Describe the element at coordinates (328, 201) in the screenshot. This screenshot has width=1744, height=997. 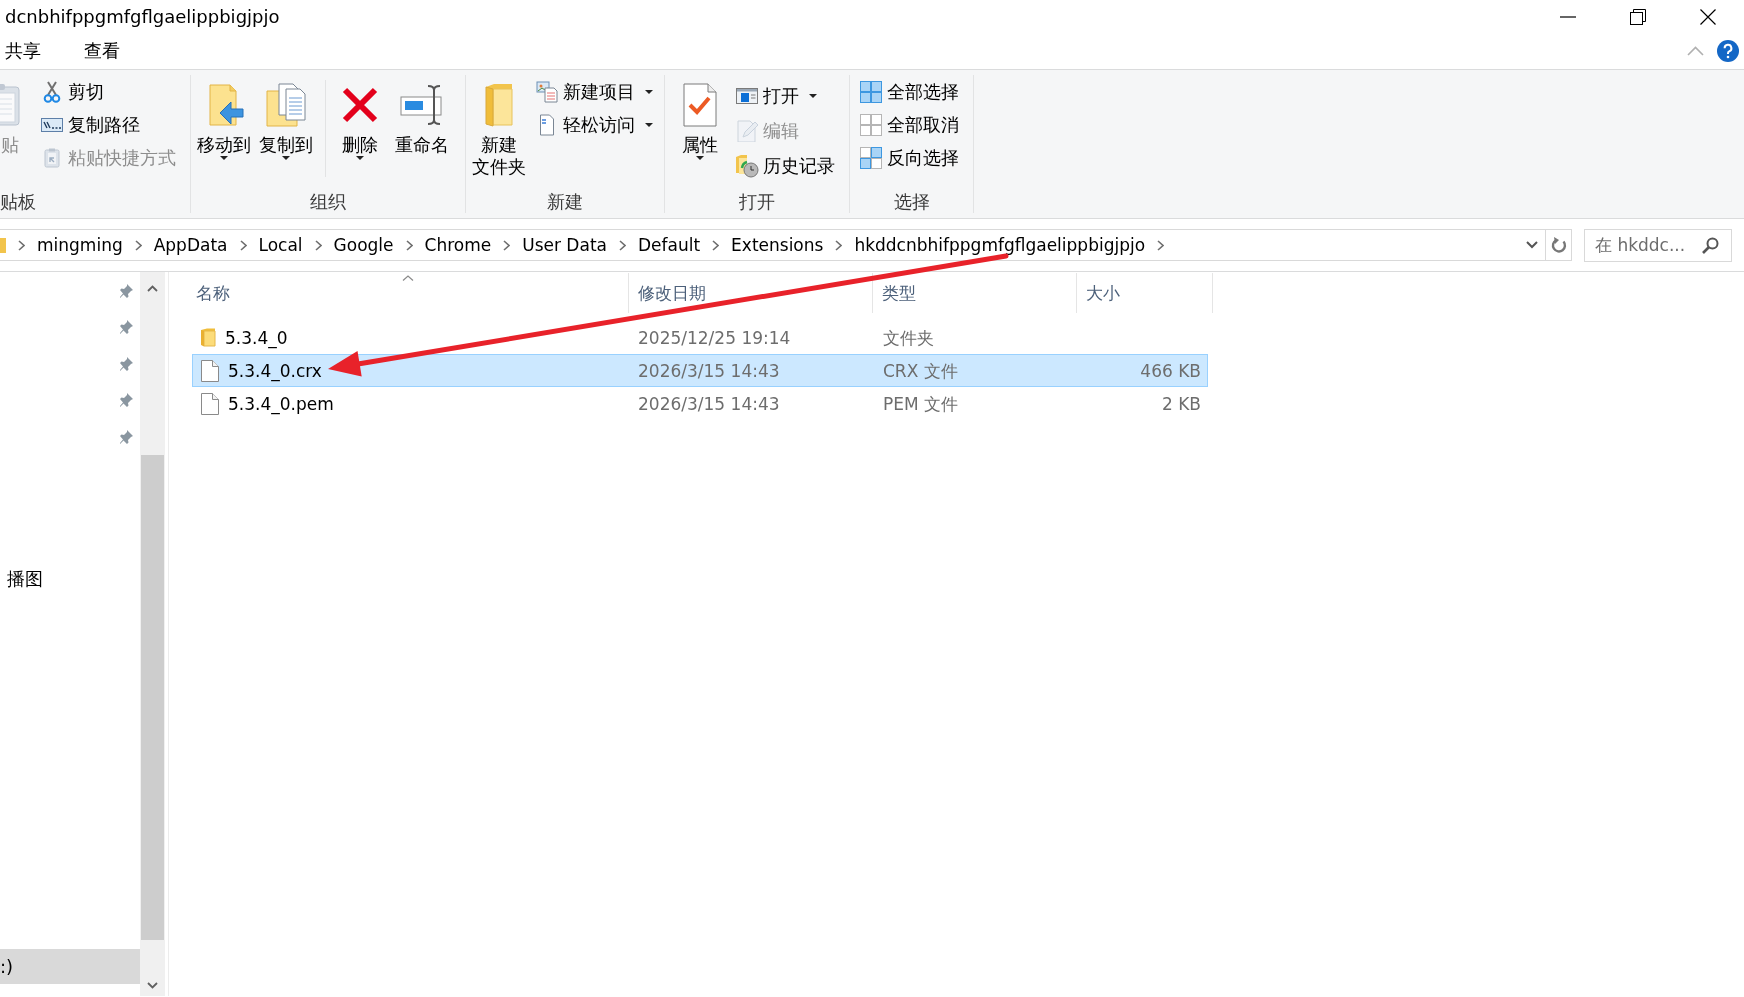
I see `group-label: 组织` at that location.